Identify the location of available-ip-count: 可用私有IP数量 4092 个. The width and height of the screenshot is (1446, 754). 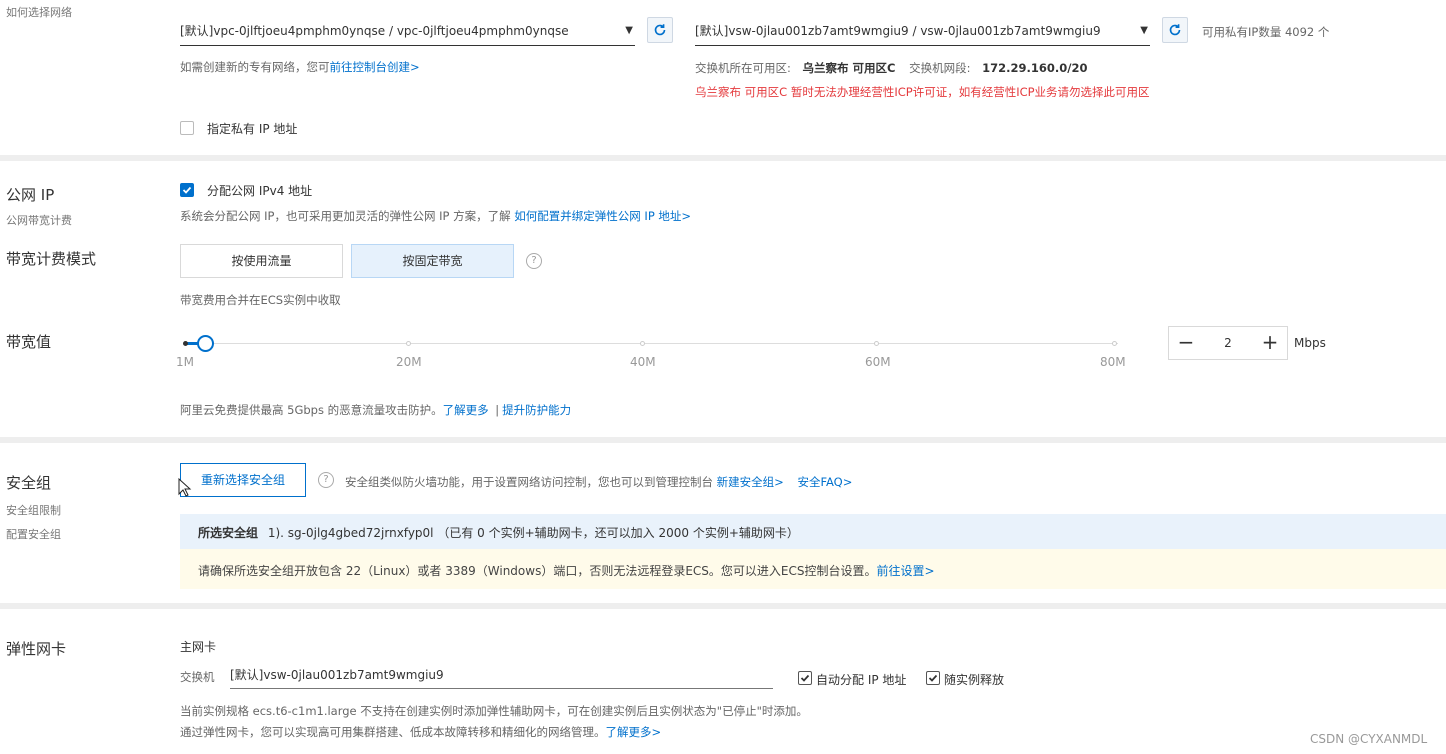
(1266, 32).